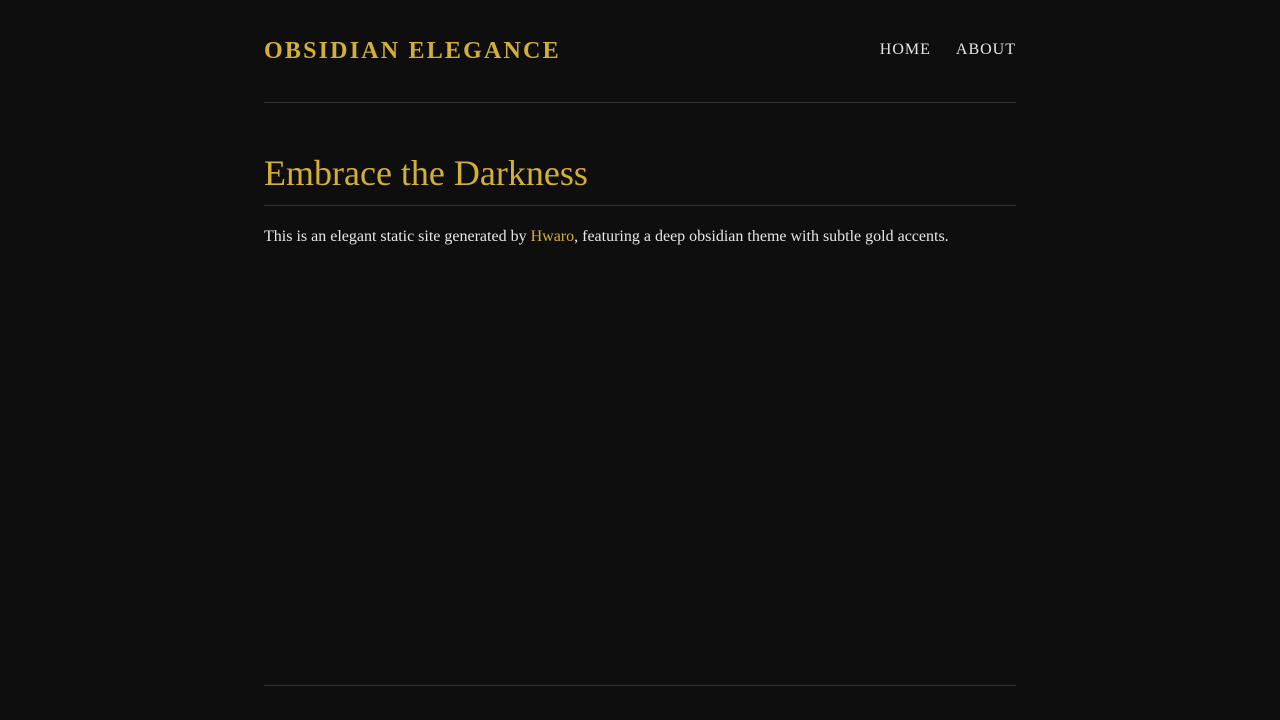 This screenshot has height=720, width=1280. I want to click on footer-divider, so click(640, 685).